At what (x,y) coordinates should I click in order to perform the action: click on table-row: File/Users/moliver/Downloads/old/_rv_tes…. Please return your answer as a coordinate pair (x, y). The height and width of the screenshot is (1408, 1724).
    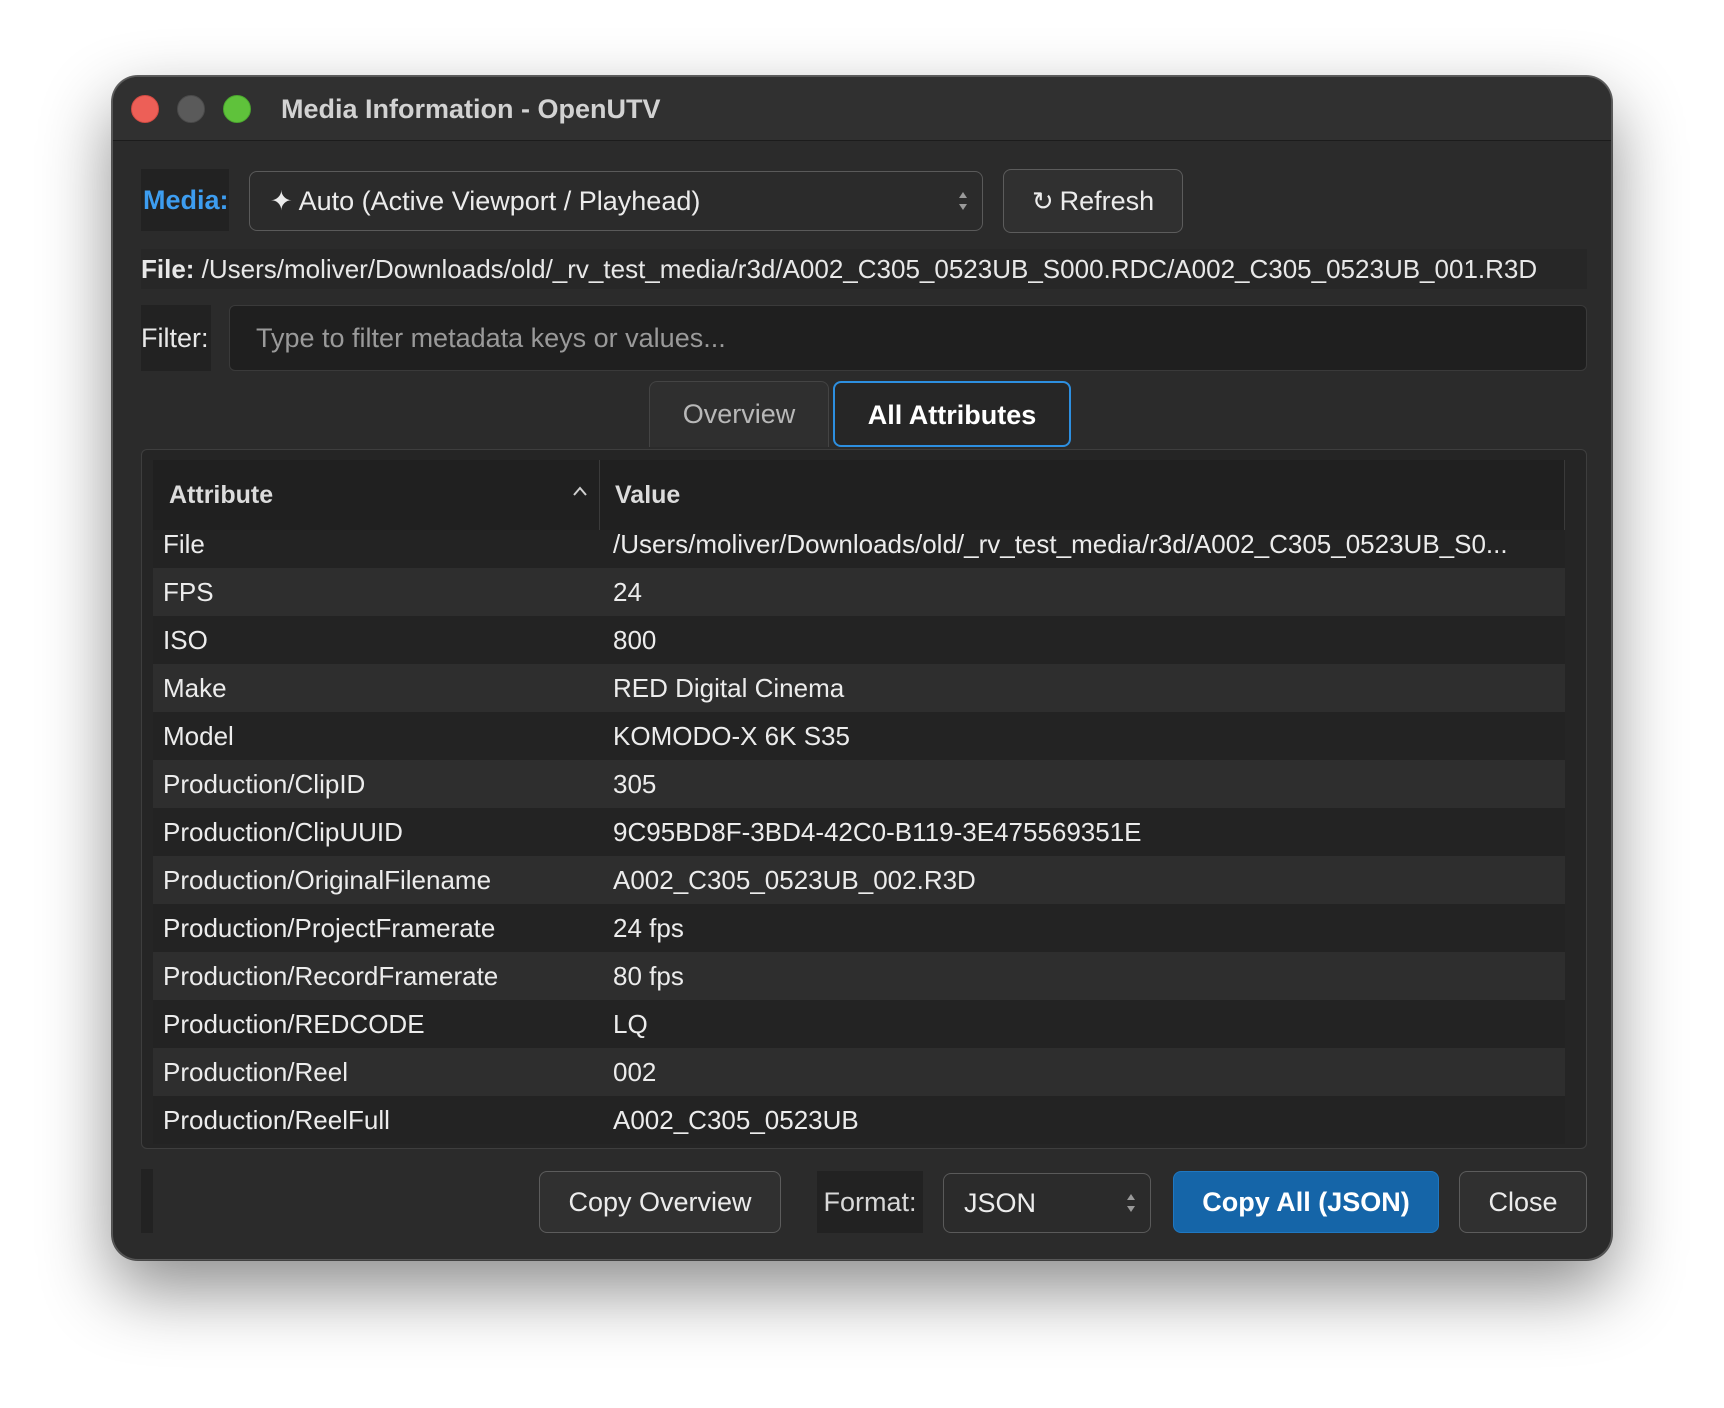
    Looking at the image, I should click on (859, 549).